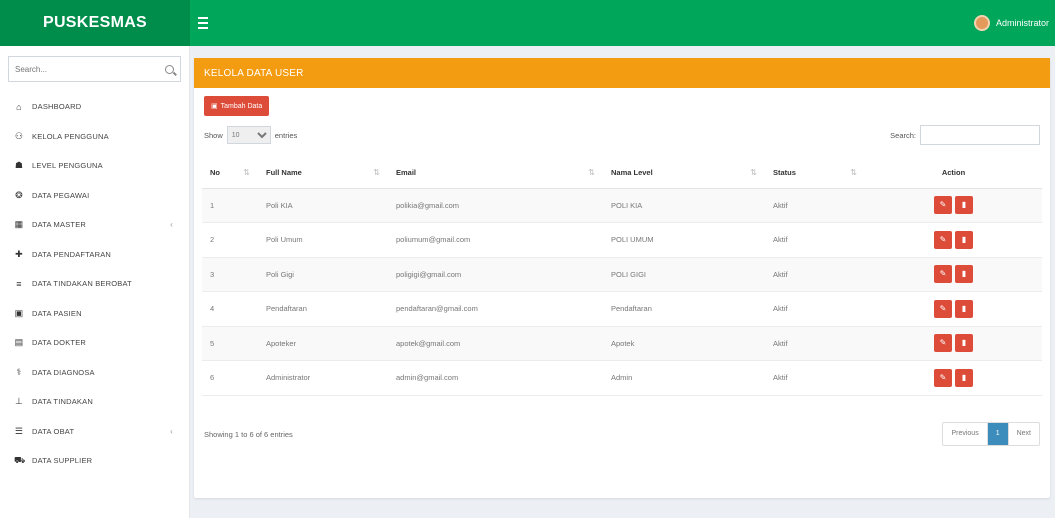  What do you see at coordinates (67, 166) in the screenshot?
I see `sidebar-item-label: LEVEL PENGGUNA` at bounding box center [67, 166].